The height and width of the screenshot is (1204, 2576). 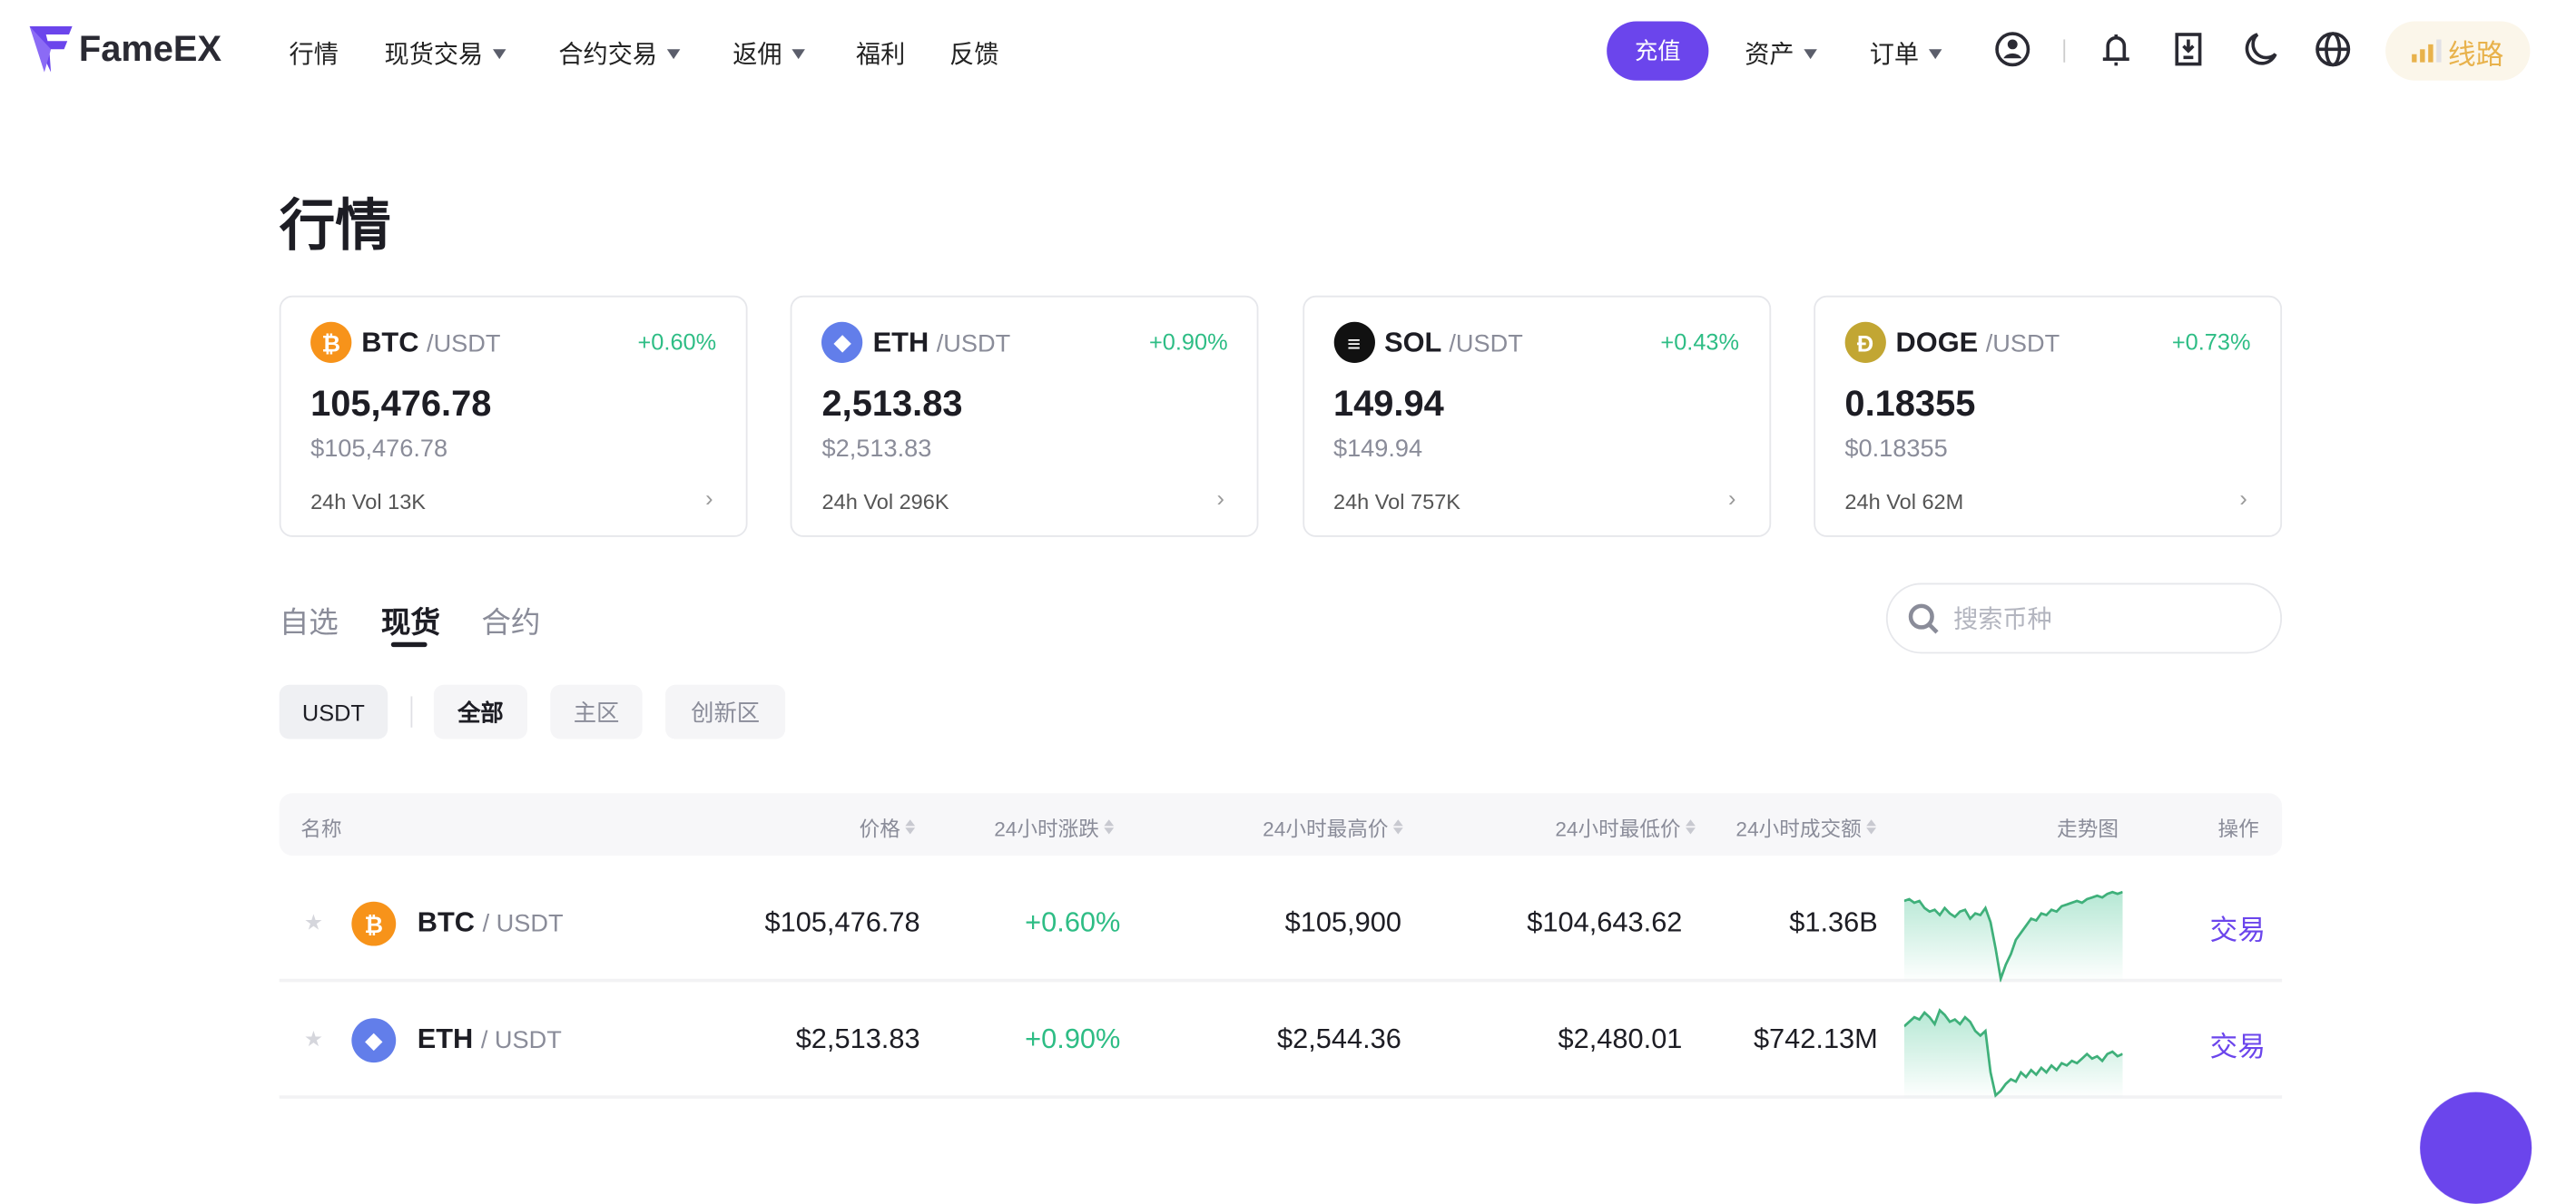 I want to click on moon-icon, so click(x=2261, y=49).